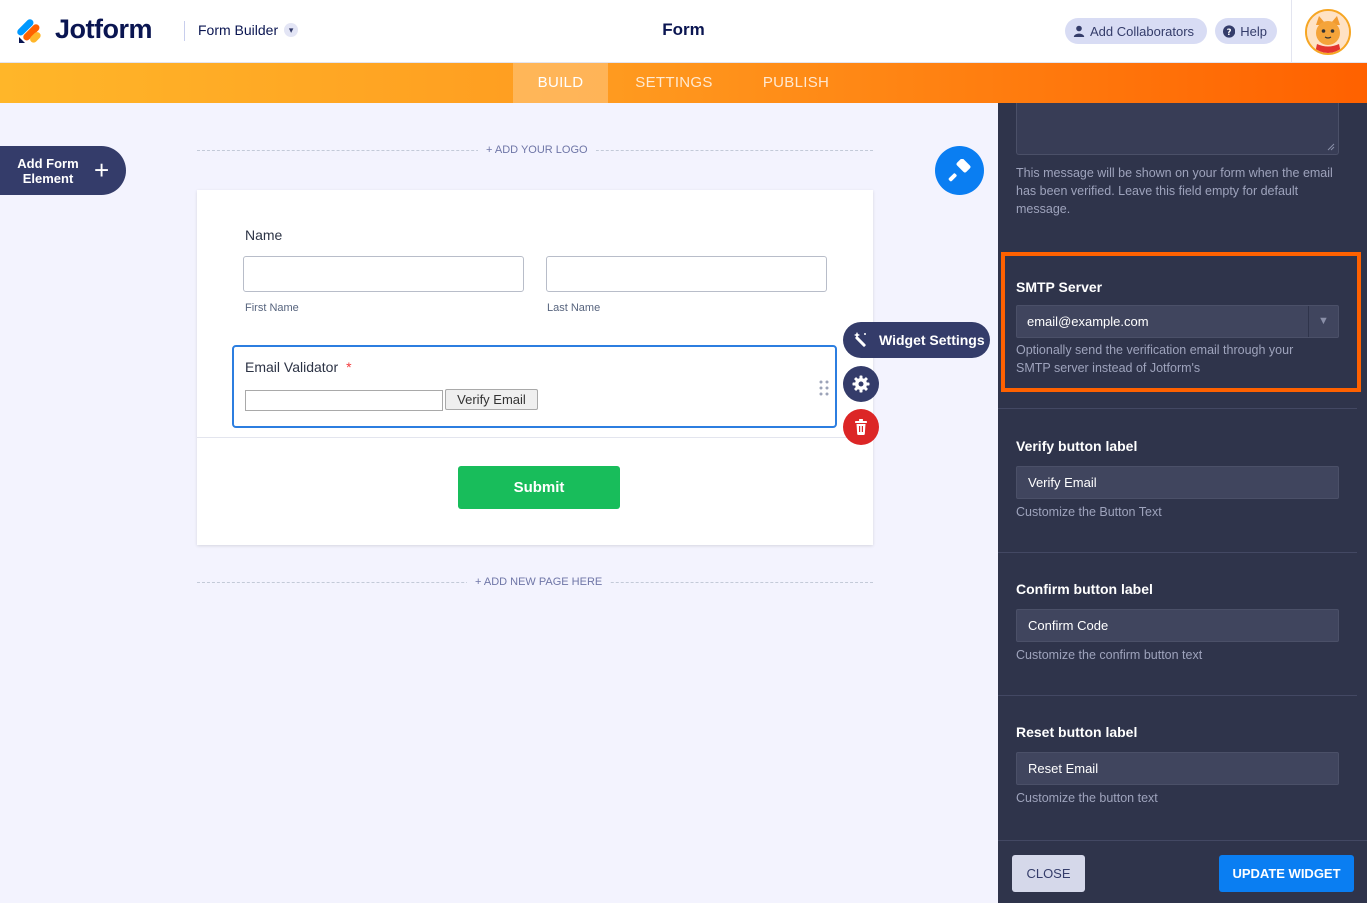  I want to click on verified-message-textarea, so click(1177, 129).